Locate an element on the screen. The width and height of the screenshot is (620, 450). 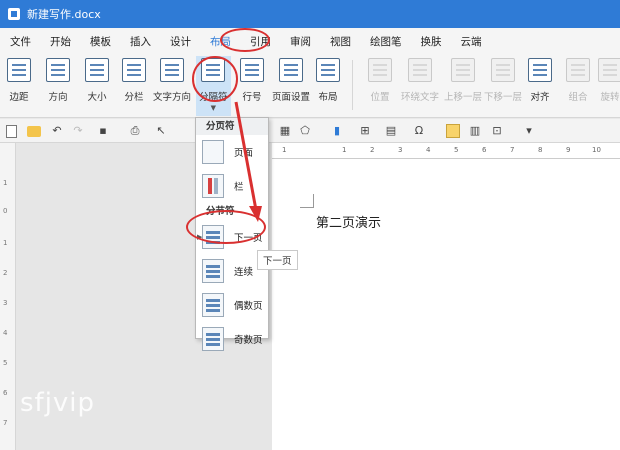
break-item-label: 栏 is located at coordinates (239, 187).